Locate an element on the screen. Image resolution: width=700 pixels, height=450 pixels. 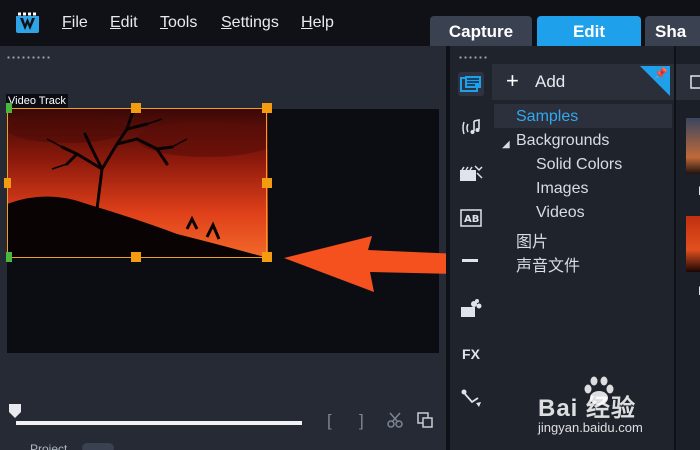
menu-tools: Tools is located at coordinates (178, 23).